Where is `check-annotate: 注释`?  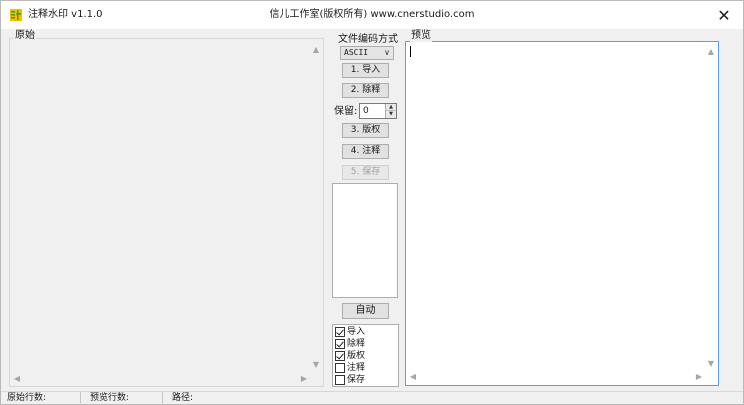 check-annotate: 注释 is located at coordinates (350, 368).